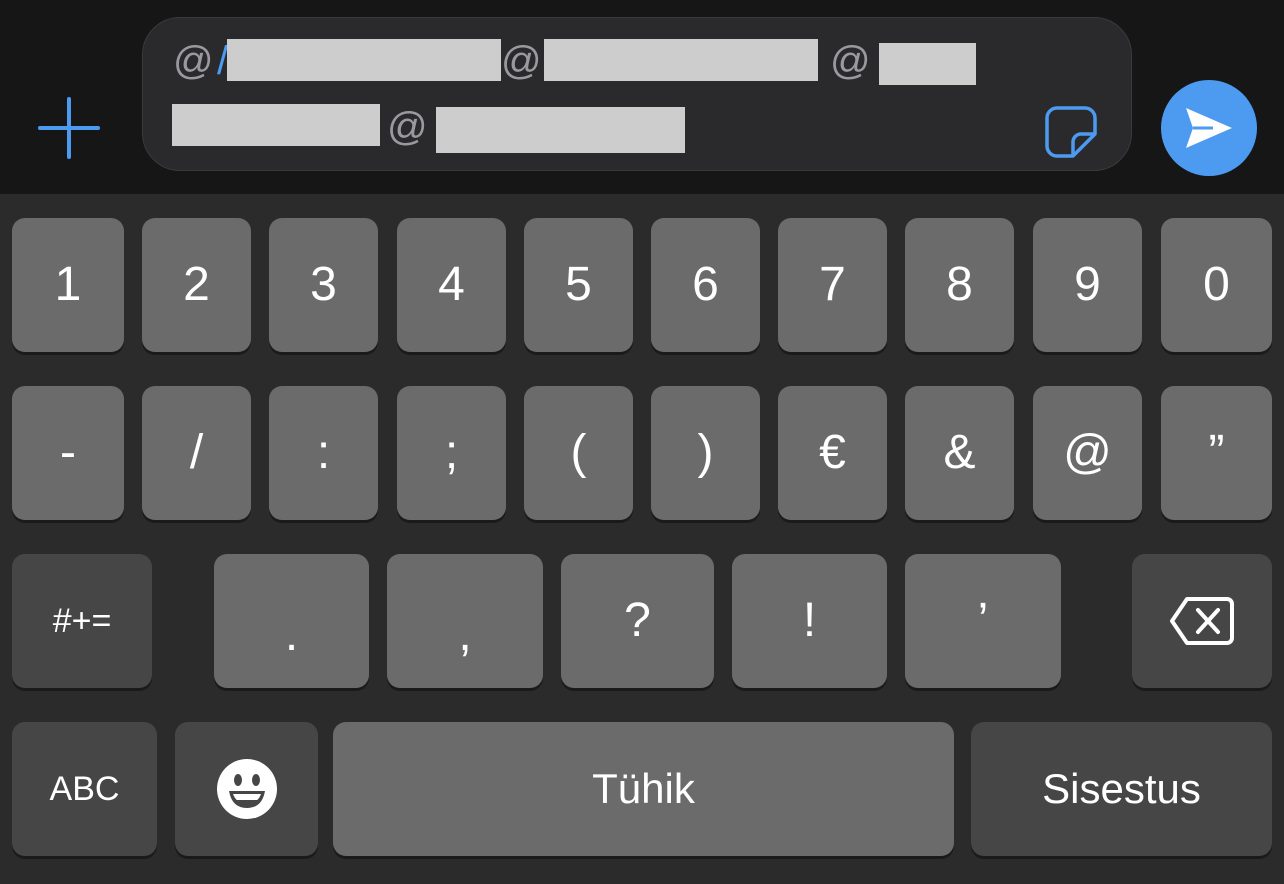 This screenshot has width=1284, height=884. I want to click on emoji-face-icon, so click(246, 789).